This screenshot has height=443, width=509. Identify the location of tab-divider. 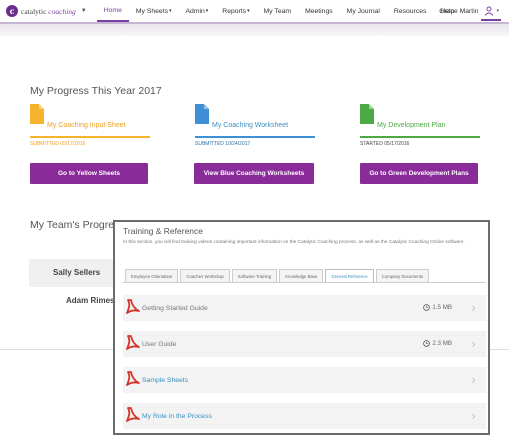
(304, 282).